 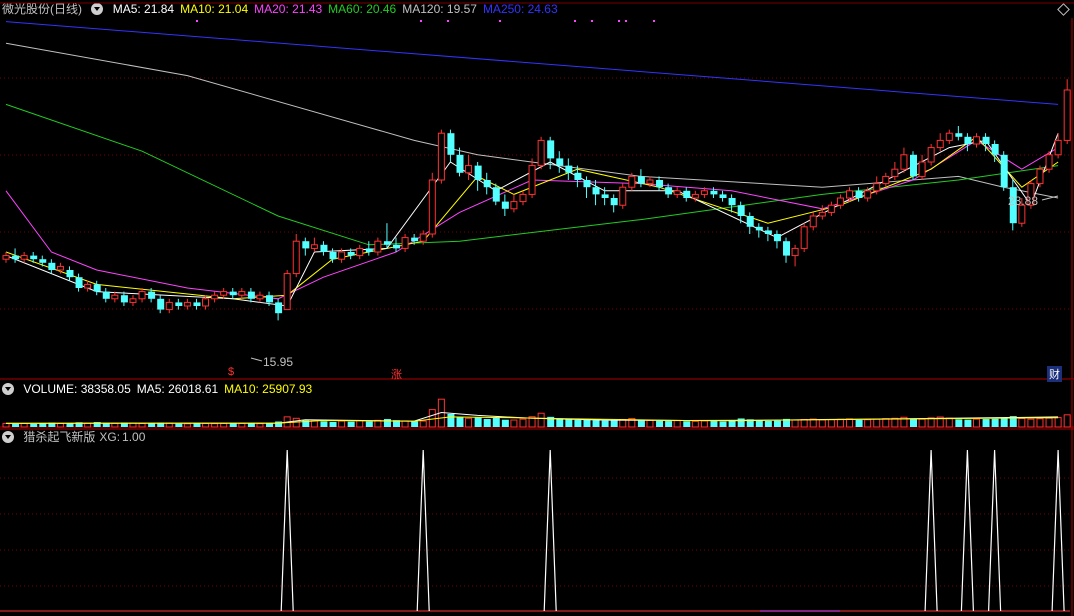 I want to click on low-arrow, so click(x=256, y=359).